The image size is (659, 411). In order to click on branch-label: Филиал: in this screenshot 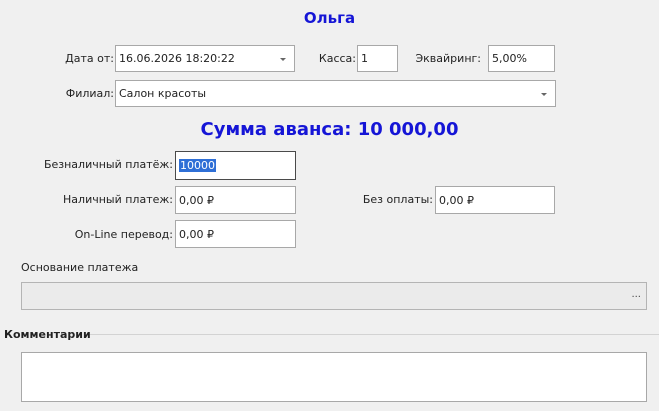, I will do `click(89, 93)`.